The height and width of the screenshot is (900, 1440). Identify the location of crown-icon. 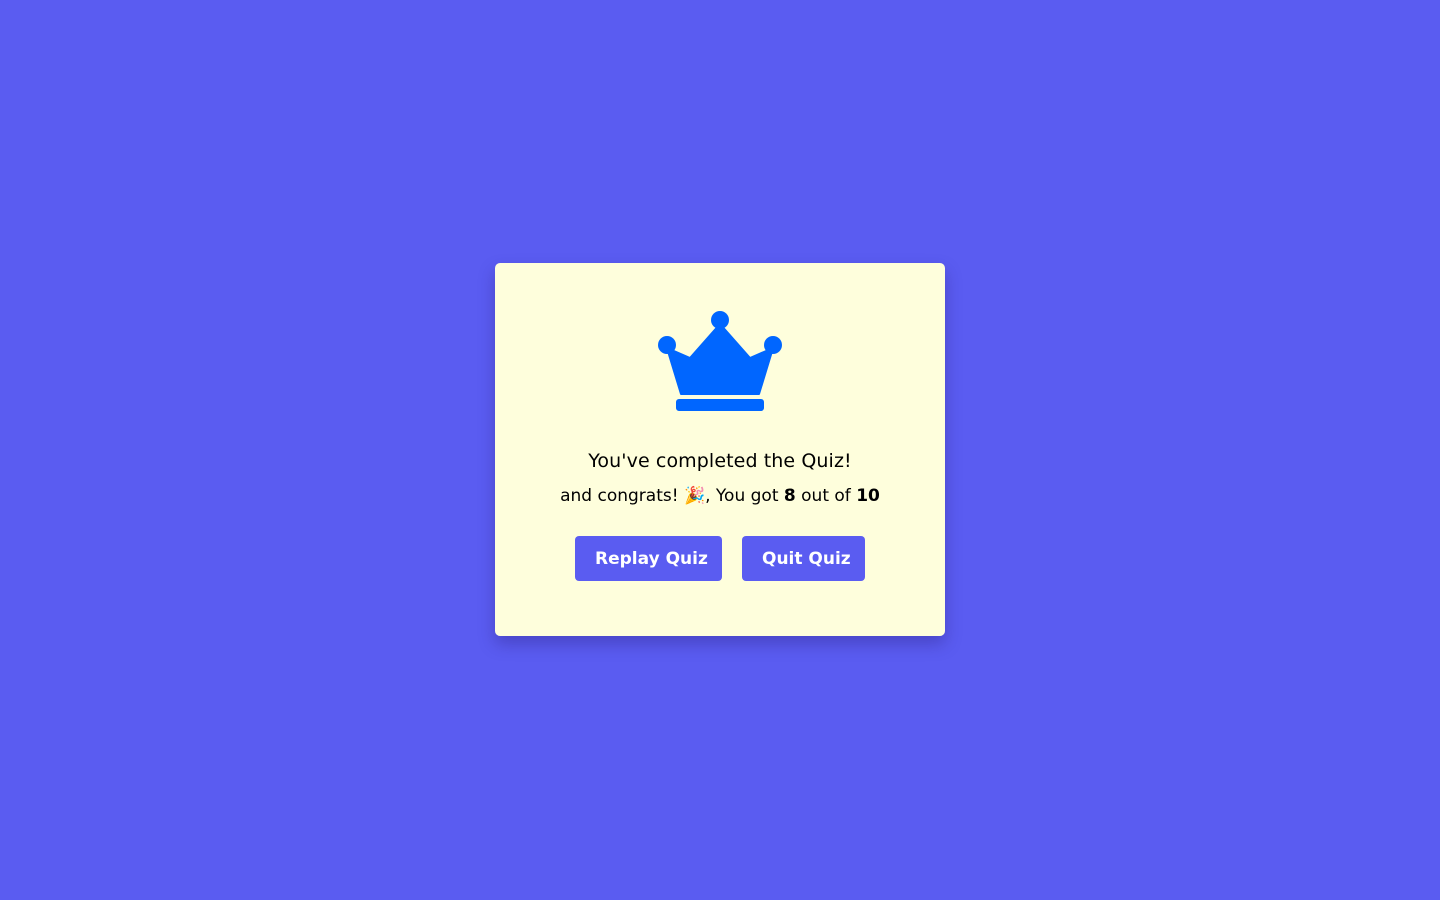
(720, 361).